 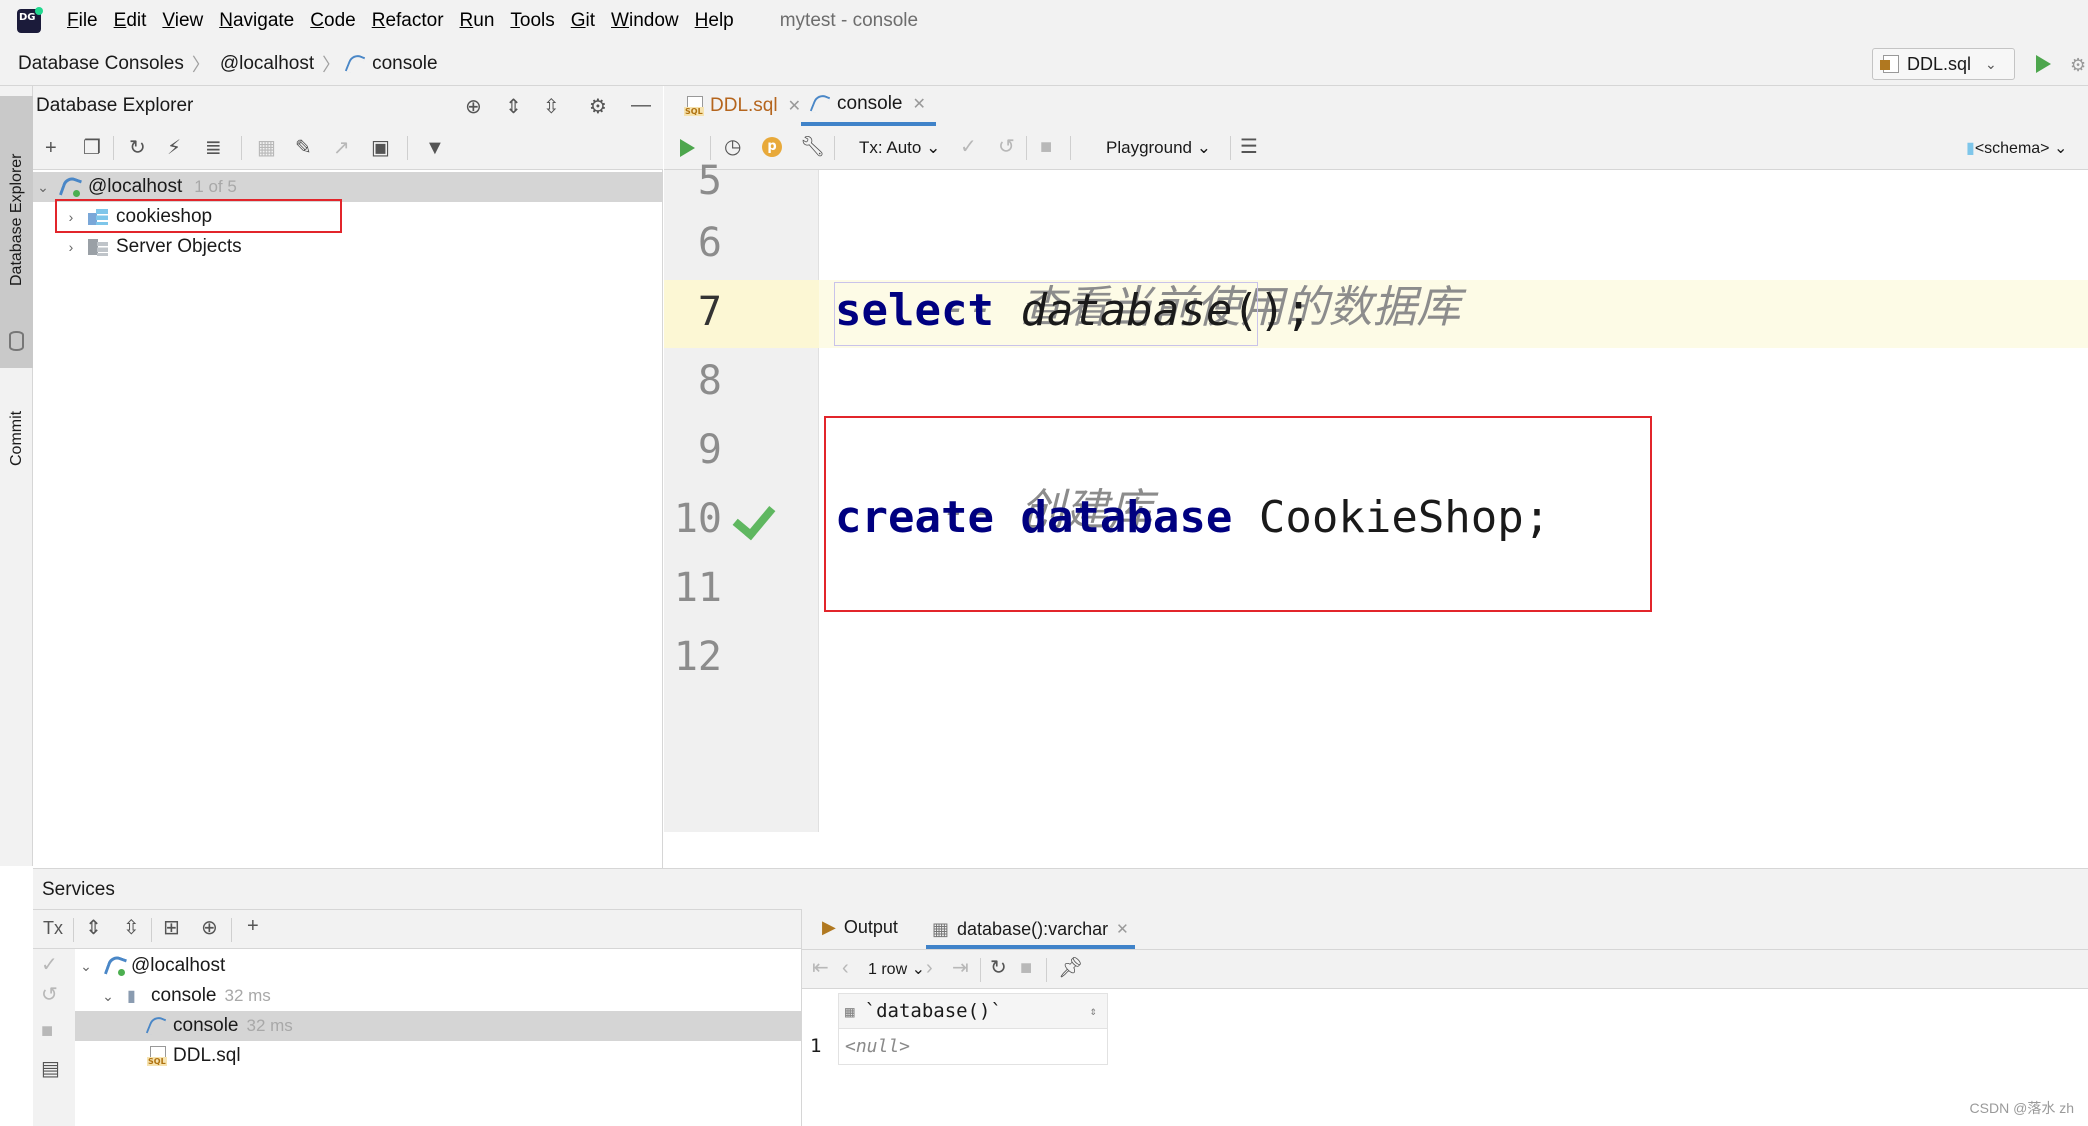 What do you see at coordinates (438, 1056) in the screenshot?
I see `services-item-ddl-sql: DDL.sql` at bounding box center [438, 1056].